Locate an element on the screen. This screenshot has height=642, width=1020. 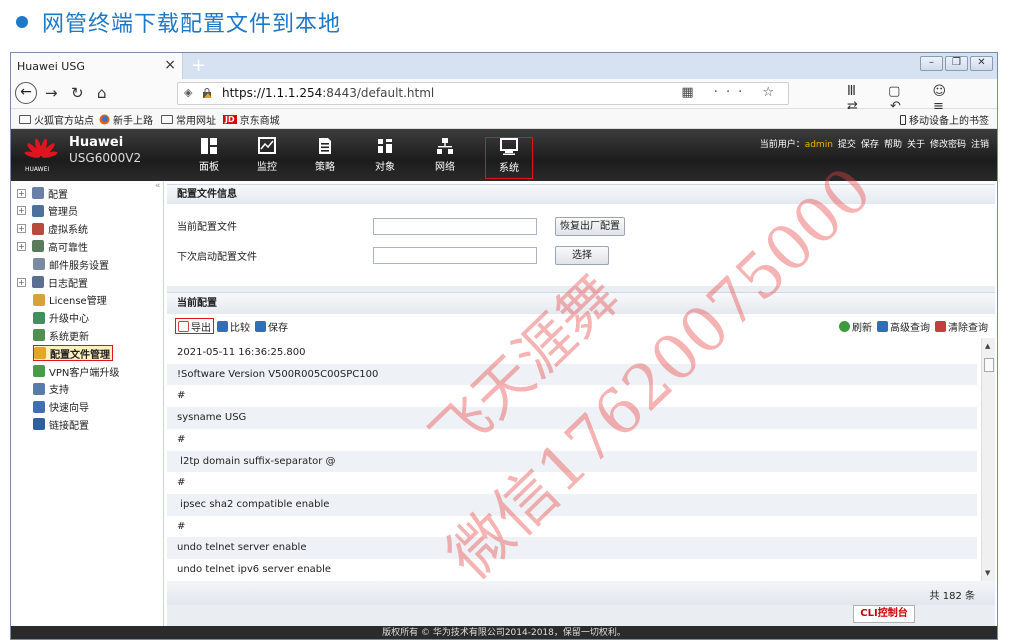
refresh-button: 刷新 is located at coordinates (855, 326).